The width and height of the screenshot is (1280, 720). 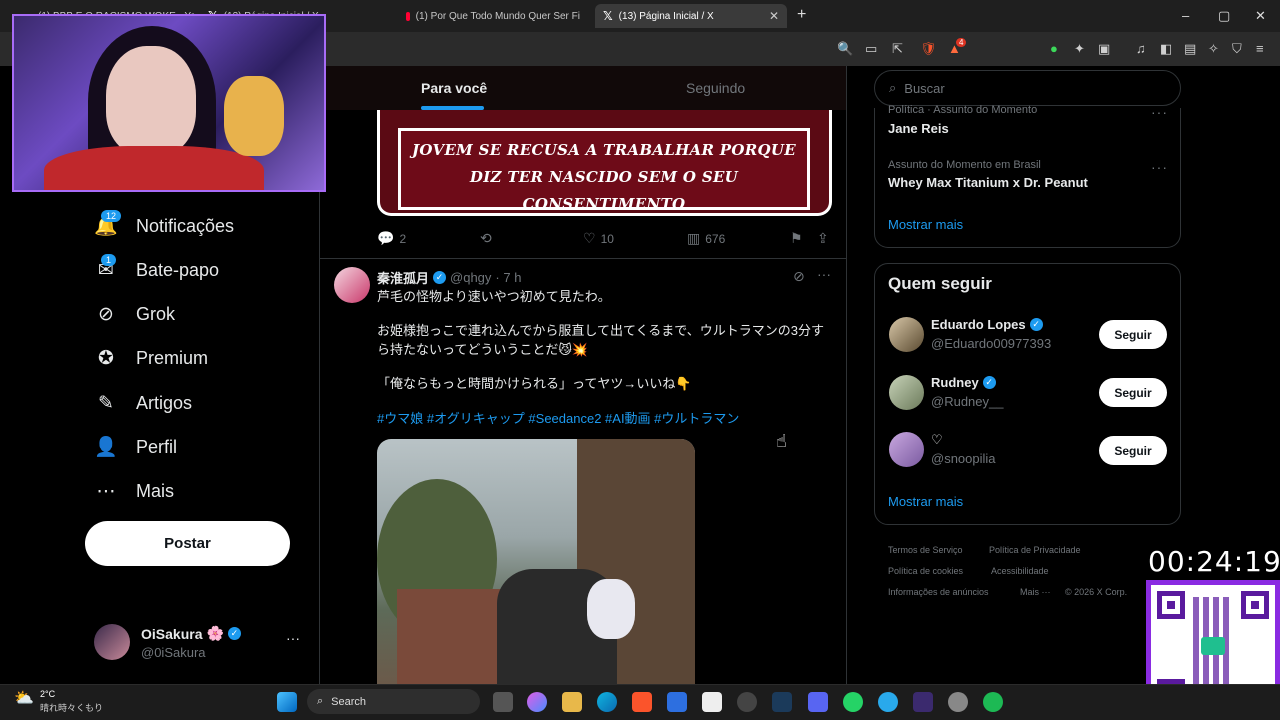 What do you see at coordinates (408, 16) in the screenshot?
I see `youtube-icon` at bounding box center [408, 16].